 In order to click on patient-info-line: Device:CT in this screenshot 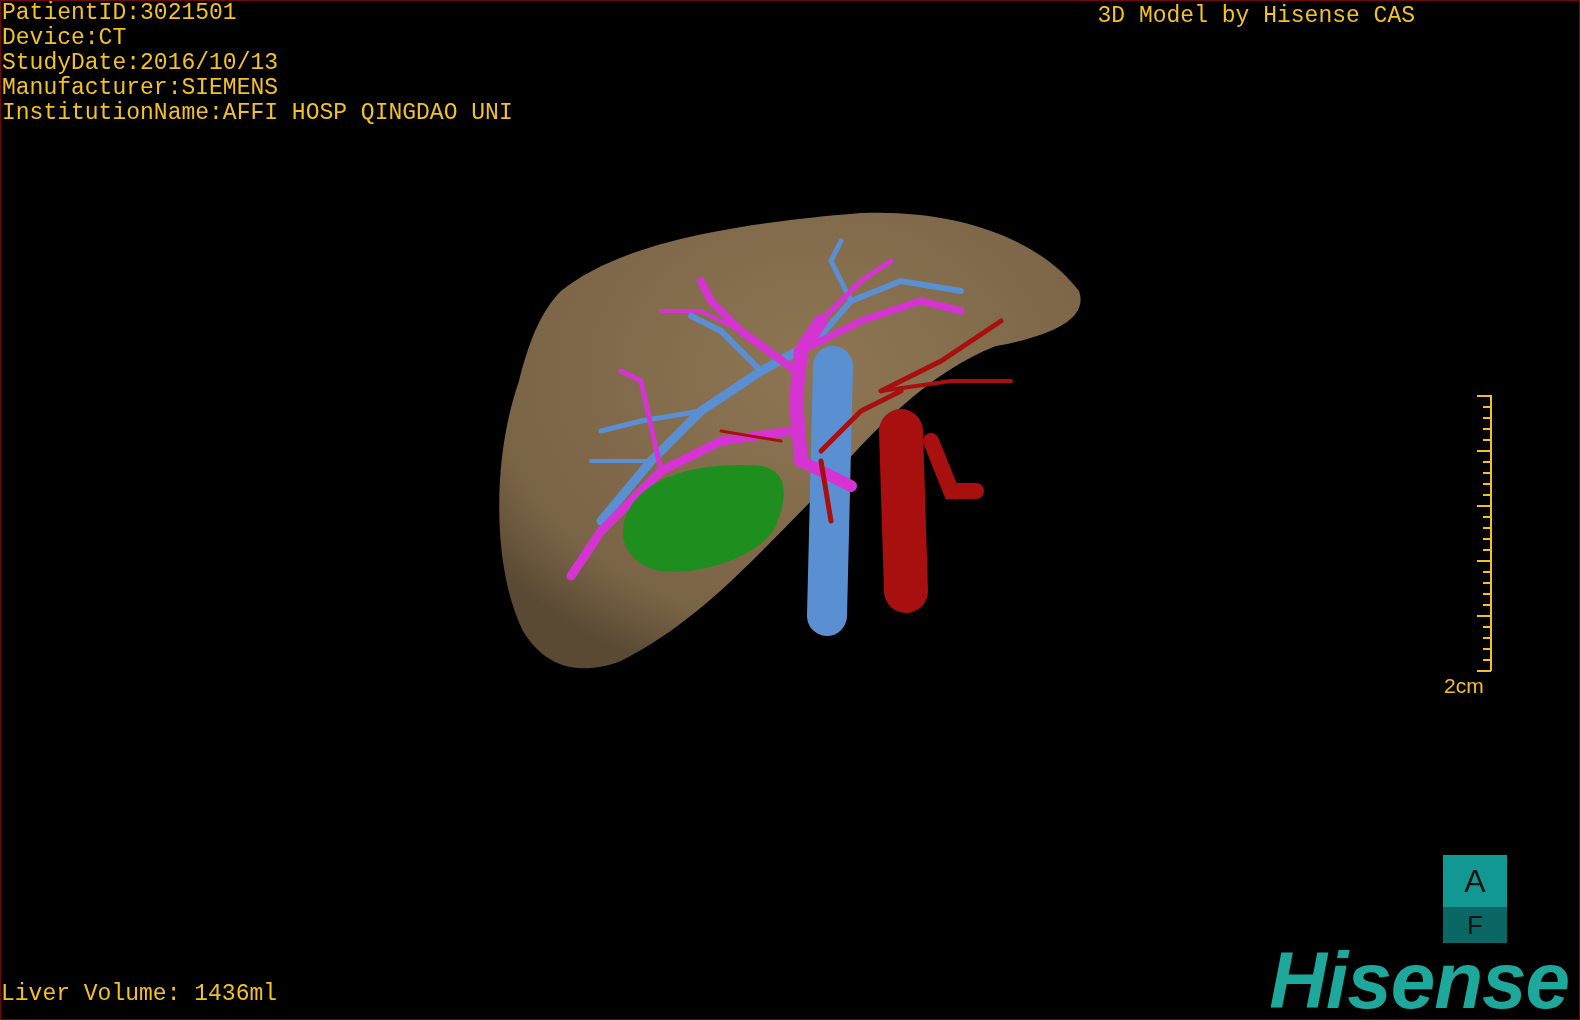, I will do `click(65, 38)`.